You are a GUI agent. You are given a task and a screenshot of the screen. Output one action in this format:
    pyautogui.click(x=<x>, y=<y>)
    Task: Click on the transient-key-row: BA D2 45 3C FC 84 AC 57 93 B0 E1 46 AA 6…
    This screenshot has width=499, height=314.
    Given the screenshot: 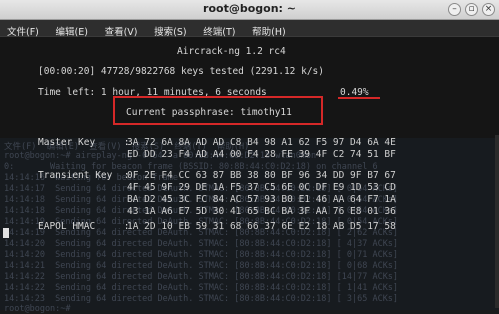 What is the action you would take?
    pyautogui.click(x=261, y=199)
    